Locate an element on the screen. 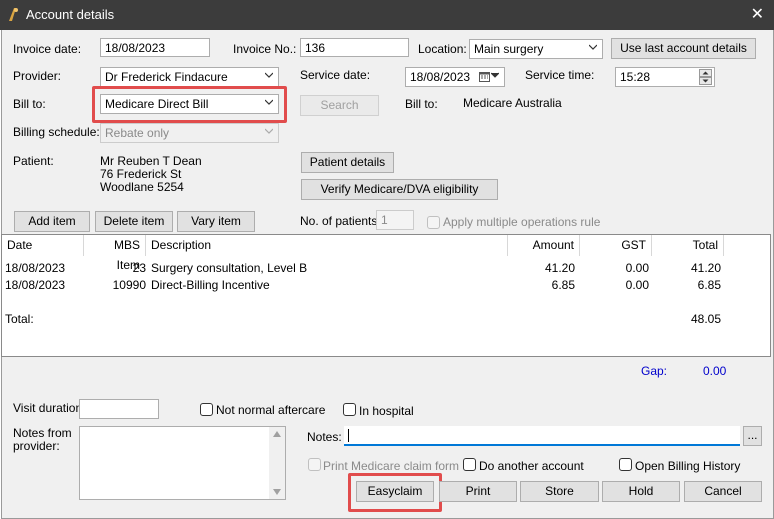 The width and height of the screenshot is (774, 519). do-another-account-label: Do another account is located at coordinates (531, 466).